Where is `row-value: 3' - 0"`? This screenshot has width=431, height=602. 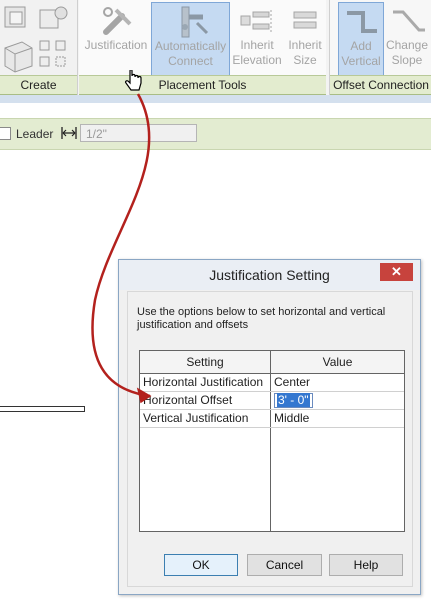 row-value: 3' - 0" is located at coordinates (337, 400).